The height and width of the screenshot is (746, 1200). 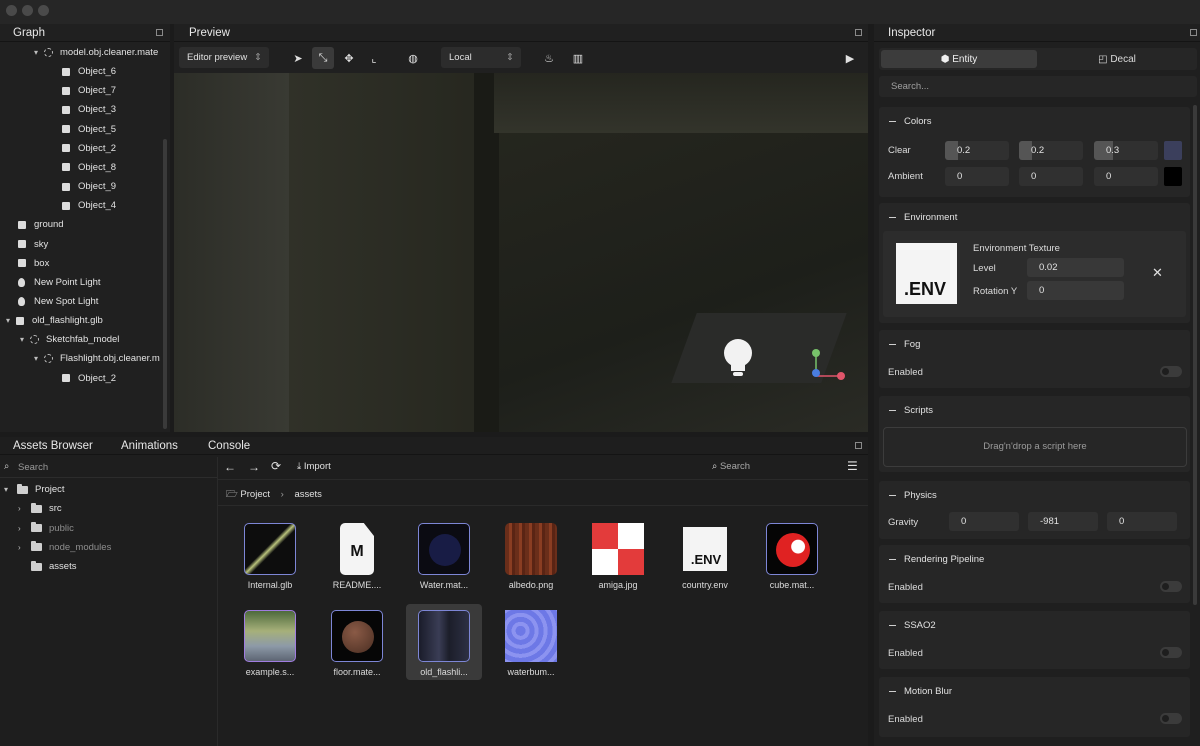 I want to click on maximize-window-button, so click(x=43, y=10).